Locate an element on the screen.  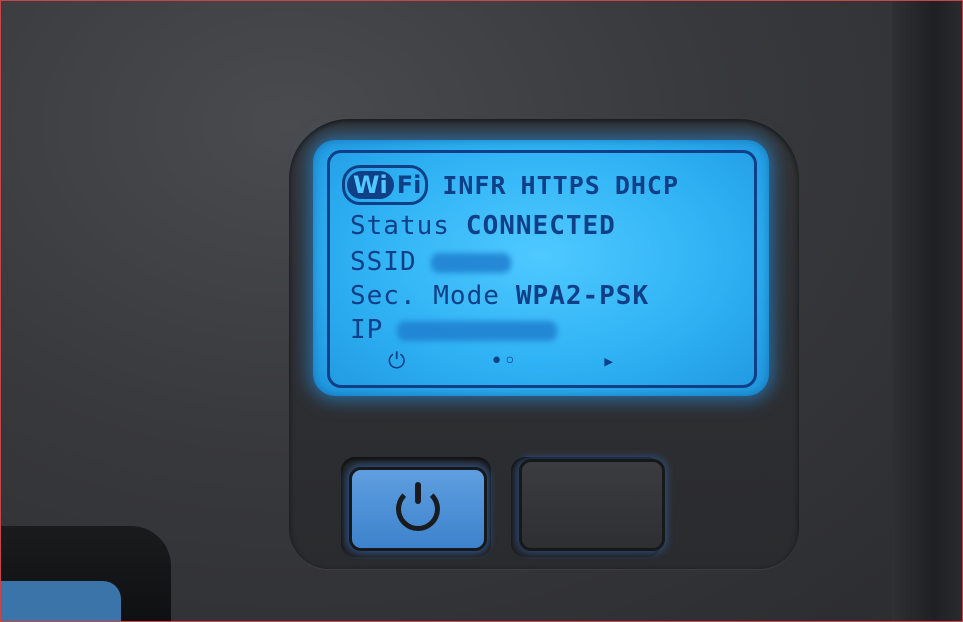
status-value: CONNECTED is located at coordinates (540, 226).